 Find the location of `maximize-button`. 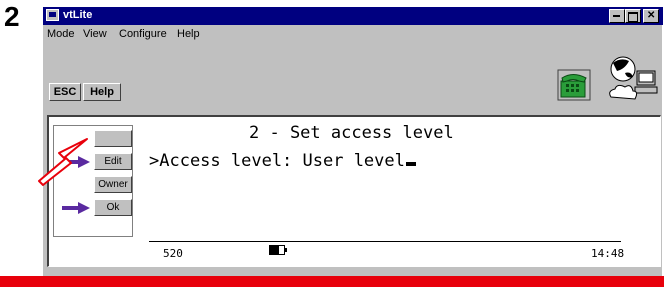

maximize-button is located at coordinates (633, 16).